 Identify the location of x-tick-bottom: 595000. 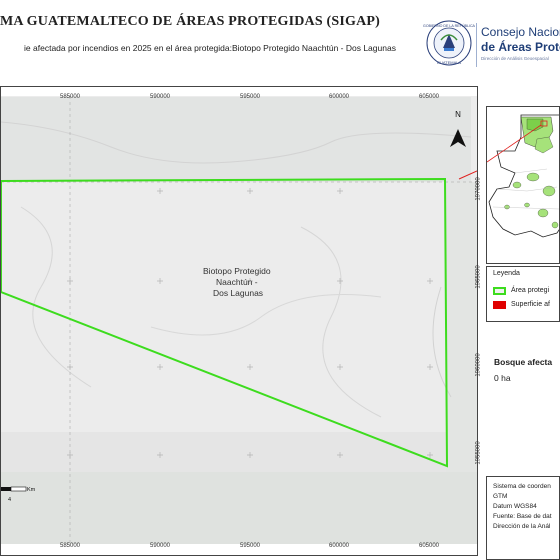
(250, 546).